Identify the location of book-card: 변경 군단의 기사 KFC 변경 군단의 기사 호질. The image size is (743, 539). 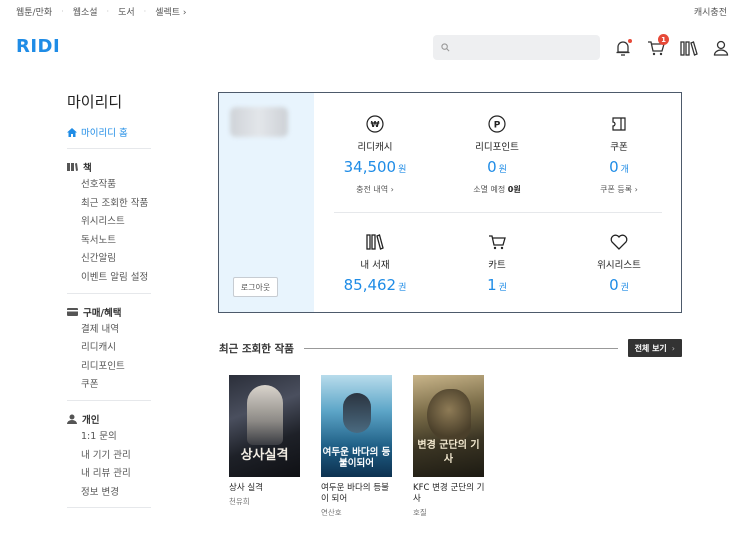
(450, 446).